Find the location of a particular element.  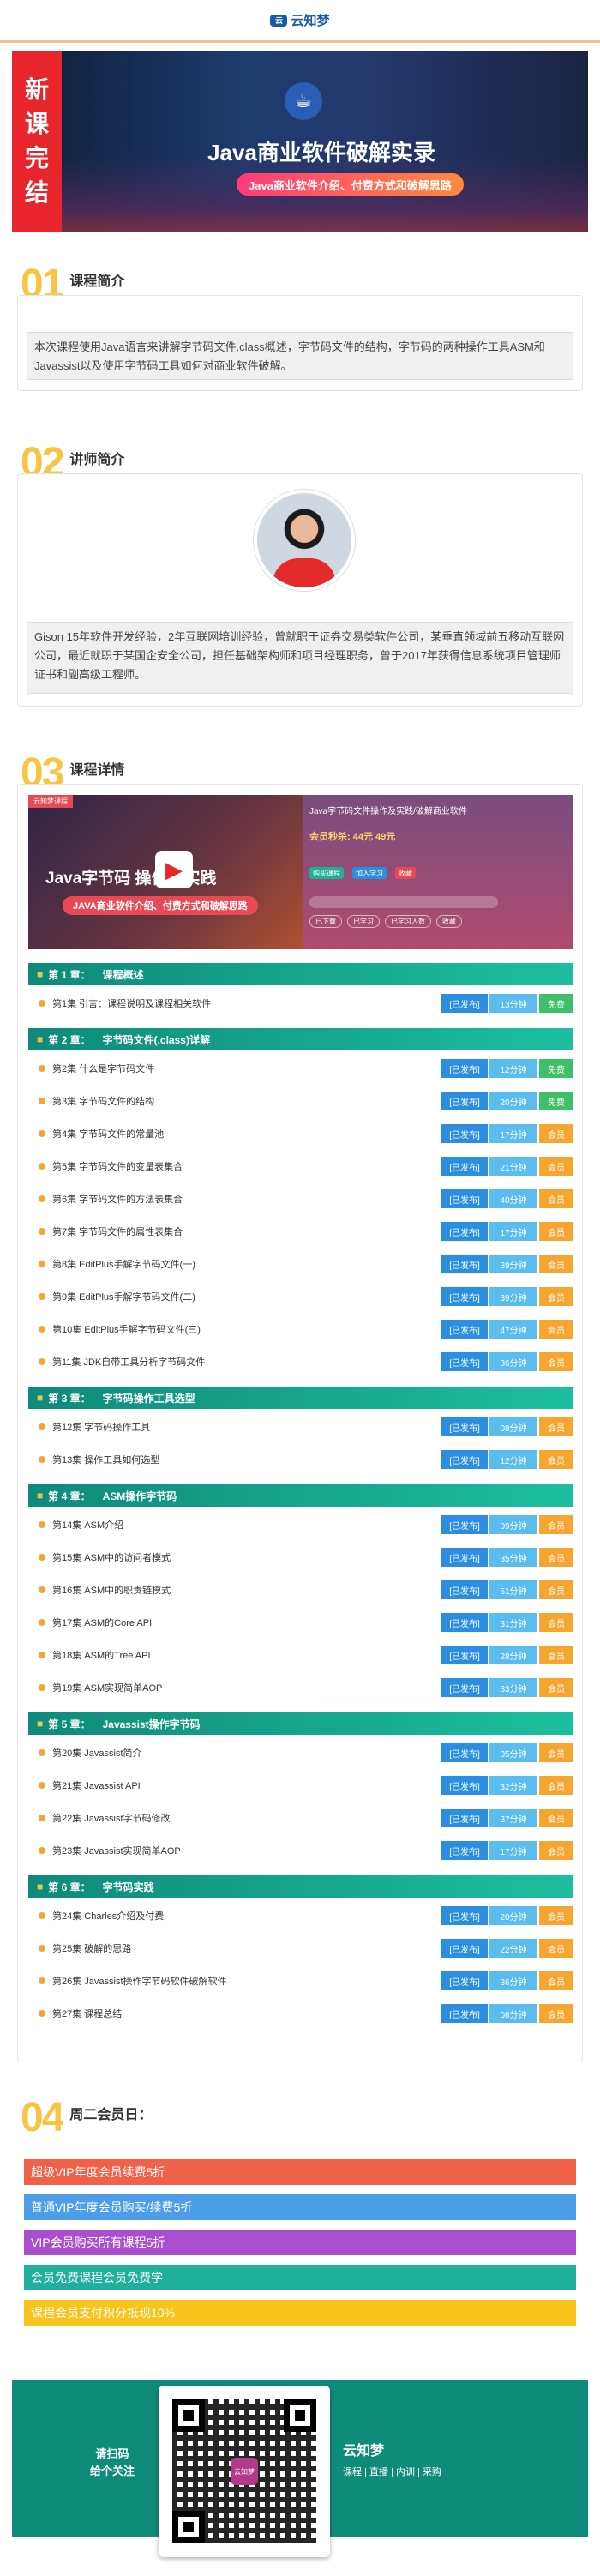

lesson-row: 第6集 字节码文件的方法表集合 [已发布] 40分钟 会员 is located at coordinates (300, 1199).